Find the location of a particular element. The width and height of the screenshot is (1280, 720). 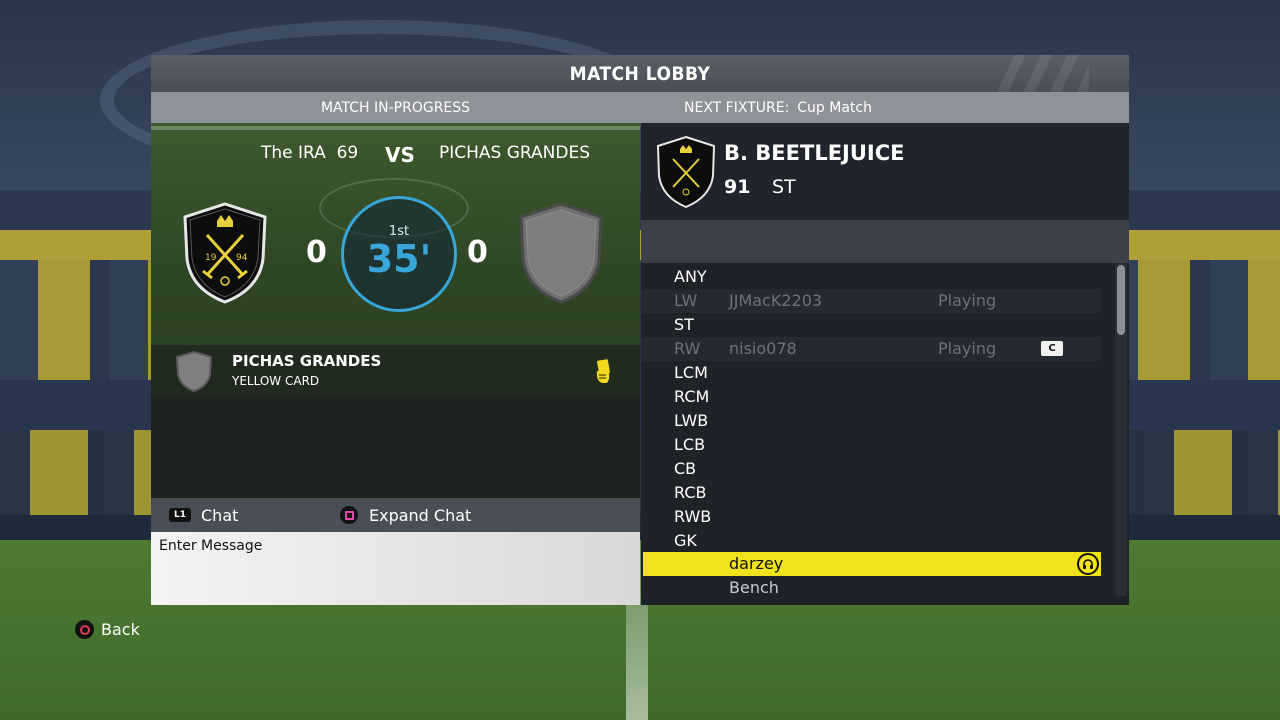

chat-placeholder: Enter Message is located at coordinates (211, 546).